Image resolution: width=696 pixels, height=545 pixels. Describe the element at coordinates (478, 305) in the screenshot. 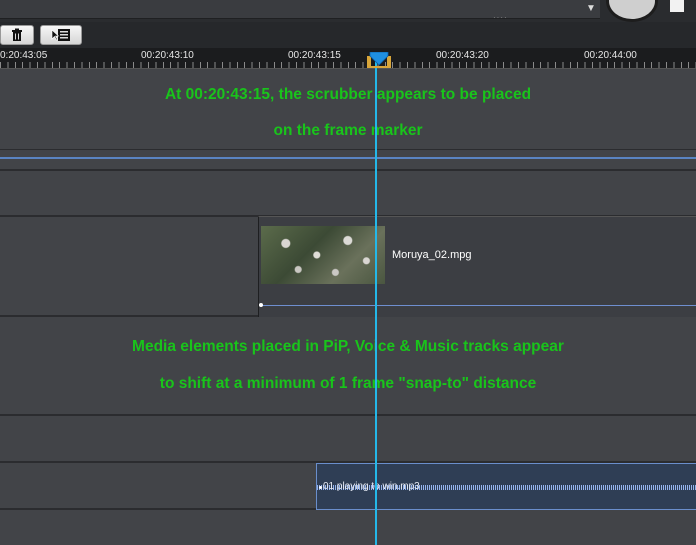

I see `clip-volume-line` at that location.